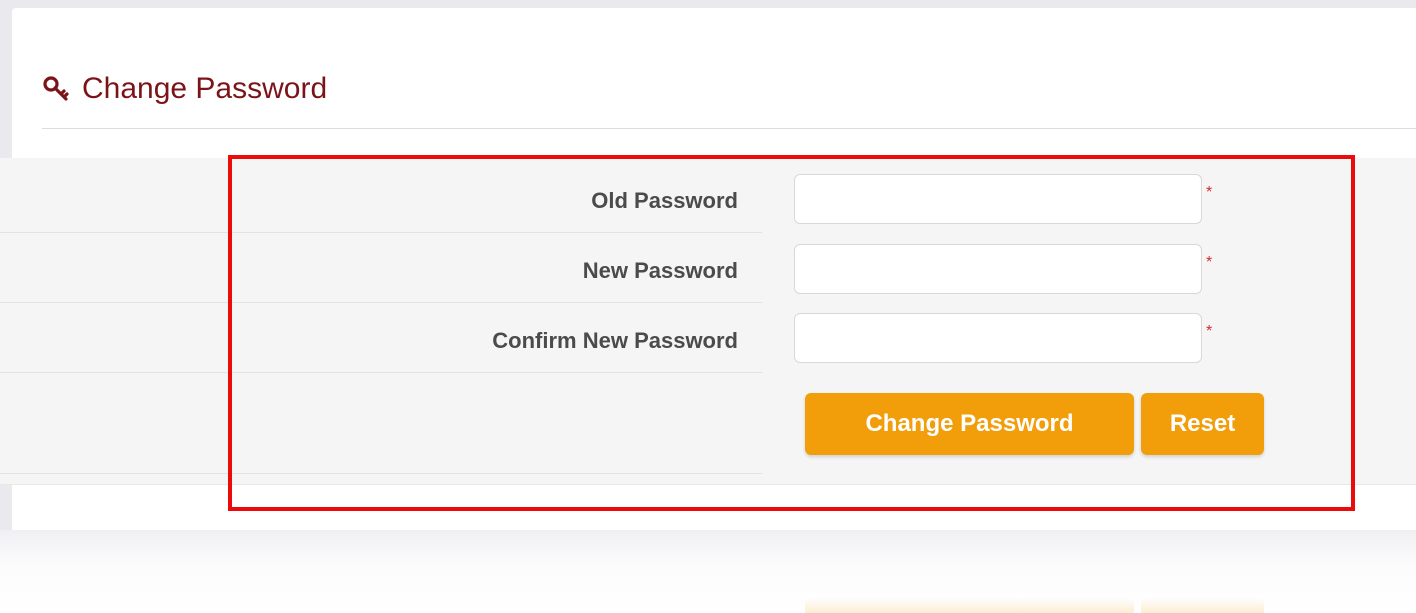  What do you see at coordinates (969, 424) in the screenshot?
I see `change-password-button: Change Password` at bounding box center [969, 424].